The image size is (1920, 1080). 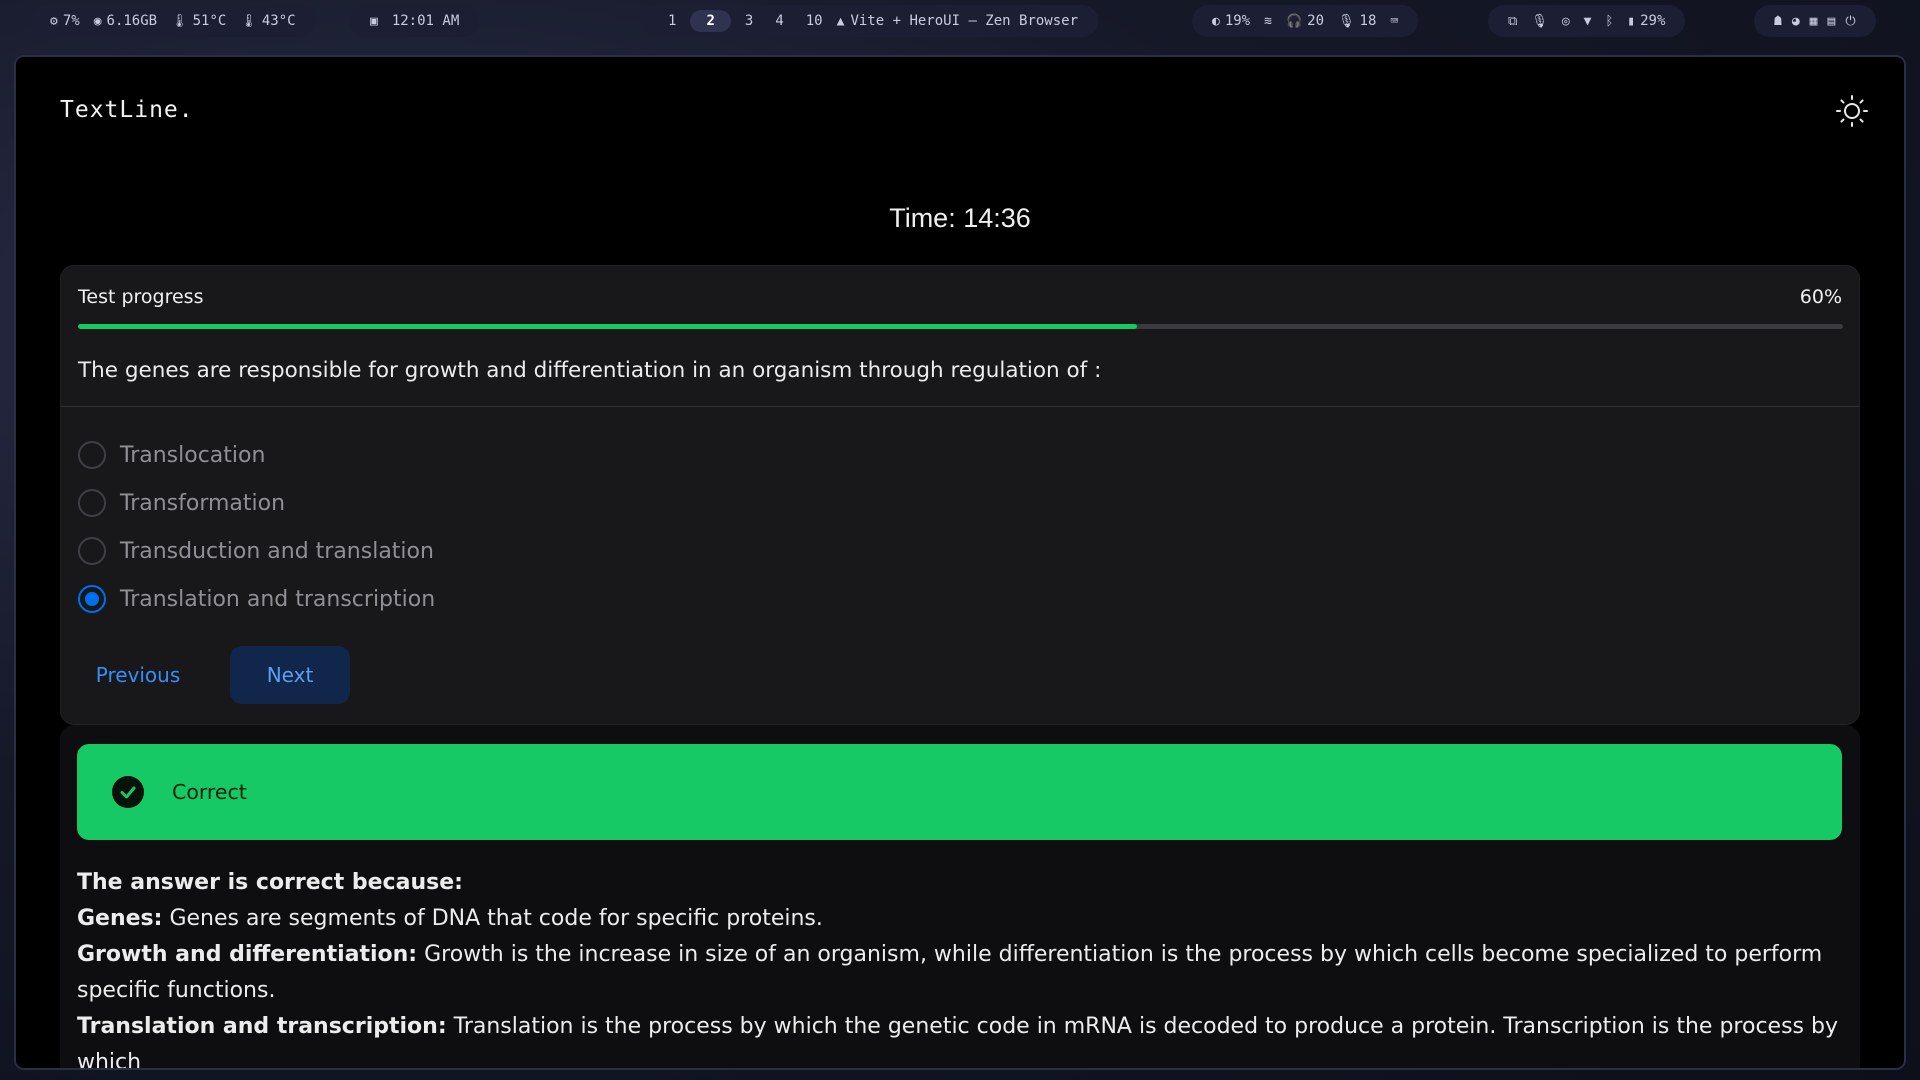 I want to click on option-translation-and-transcription: Translation and transcription, so click(x=256, y=599).